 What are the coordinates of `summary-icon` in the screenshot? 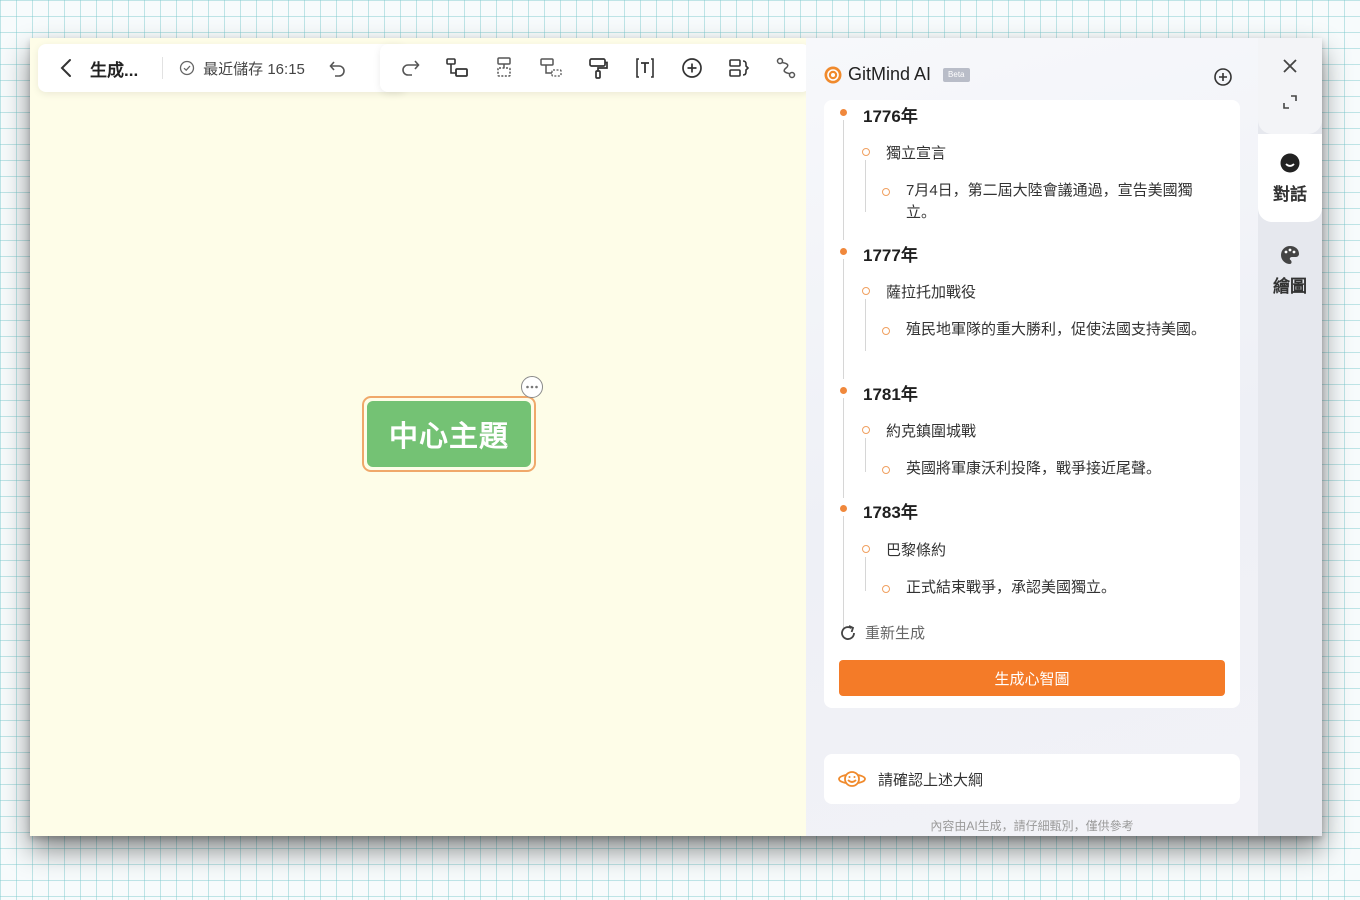 It's located at (739, 68).